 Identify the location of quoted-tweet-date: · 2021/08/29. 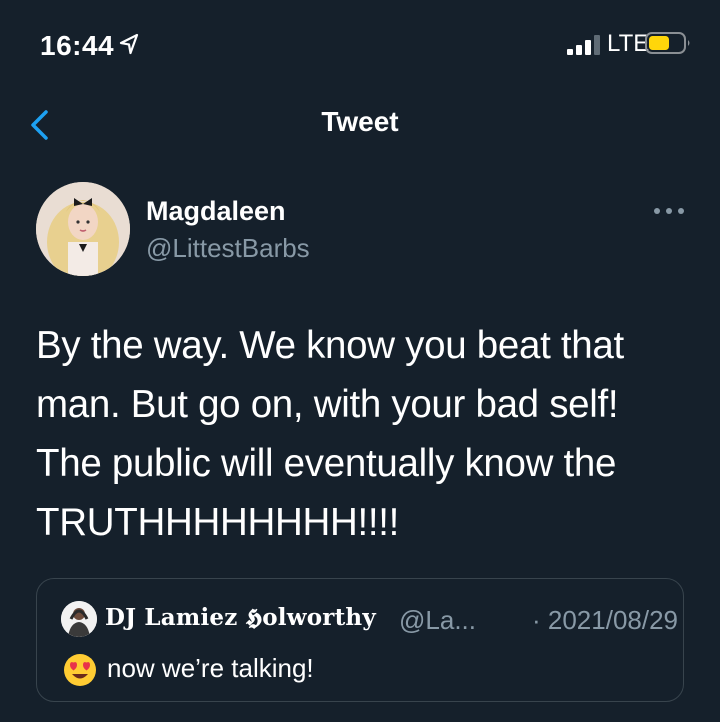
(605, 620).